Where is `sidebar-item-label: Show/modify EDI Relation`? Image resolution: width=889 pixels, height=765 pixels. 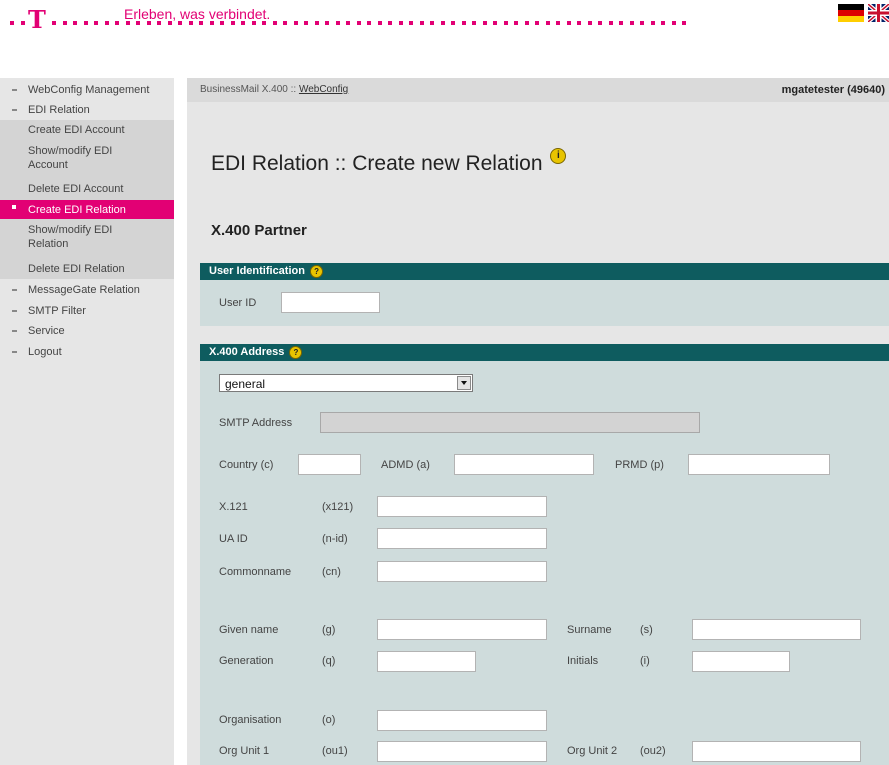
sidebar-item-label: Show/modify EDI Relation is located at coordinates (70, 237).